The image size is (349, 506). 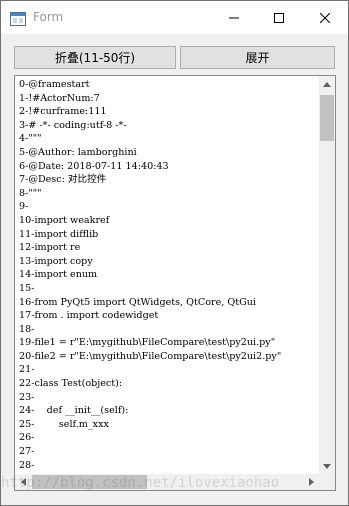 I want to click on code-line: 14-import enum, so click(x=58, y=275).